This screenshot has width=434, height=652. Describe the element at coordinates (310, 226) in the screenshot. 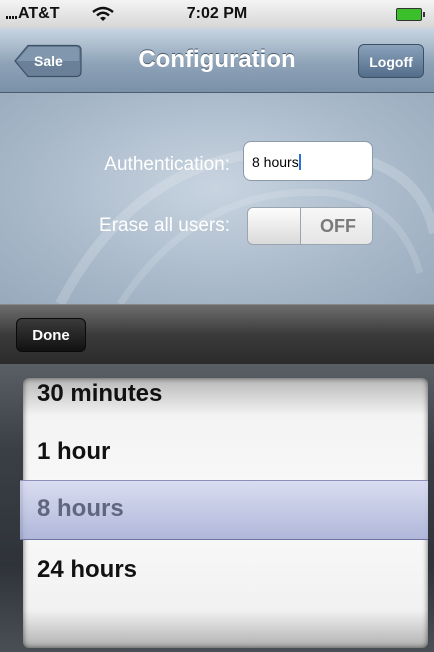

I see `erase-users-switch: OFF` at that location.